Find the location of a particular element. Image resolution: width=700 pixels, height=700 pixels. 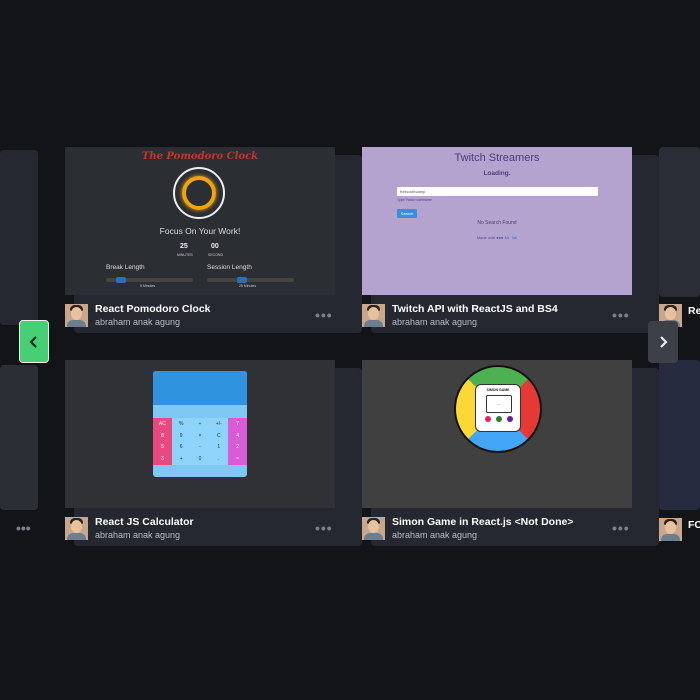

calculator-key: 3 is located at coordinates (162, 459).